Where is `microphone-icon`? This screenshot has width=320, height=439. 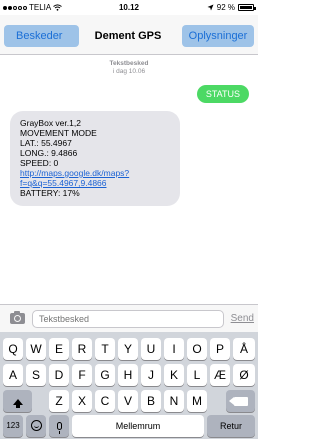 microphone-icon is located at coordinates (59, 428).